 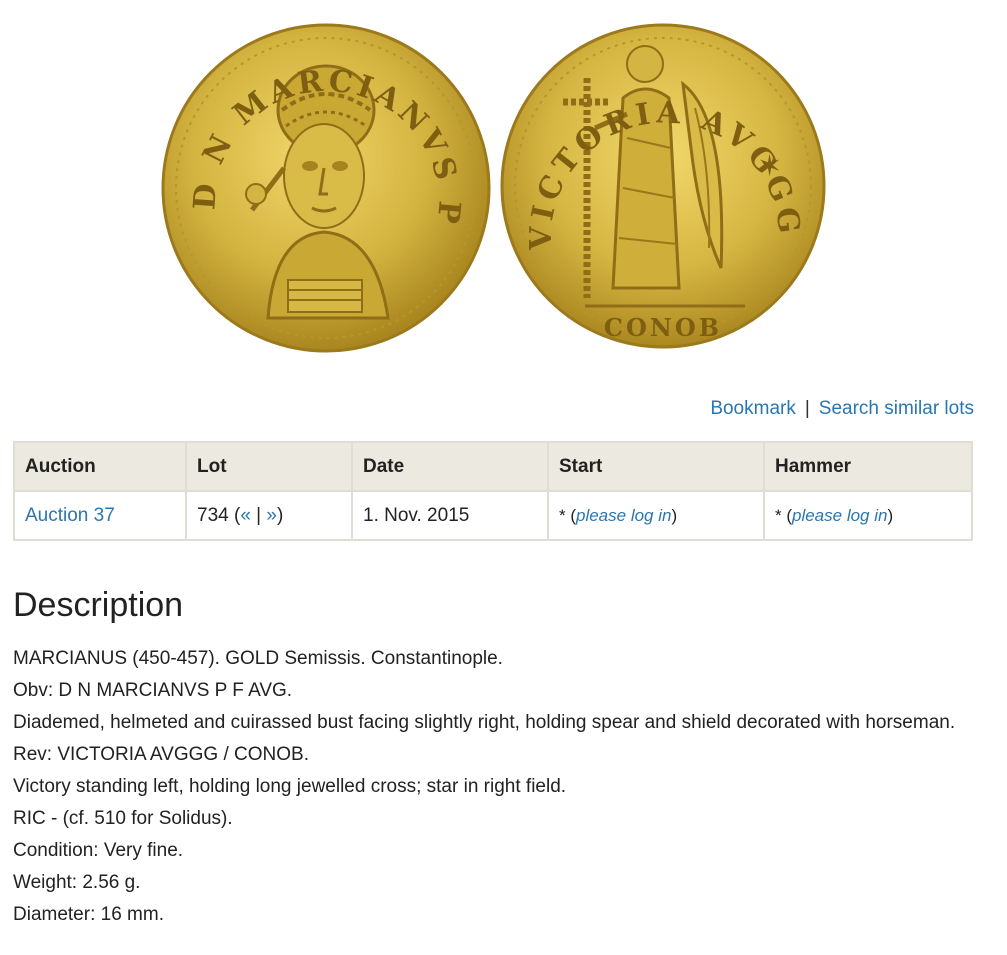 I want to click on description-line: Diameter: 16 mm., so click(x=88, y=914).